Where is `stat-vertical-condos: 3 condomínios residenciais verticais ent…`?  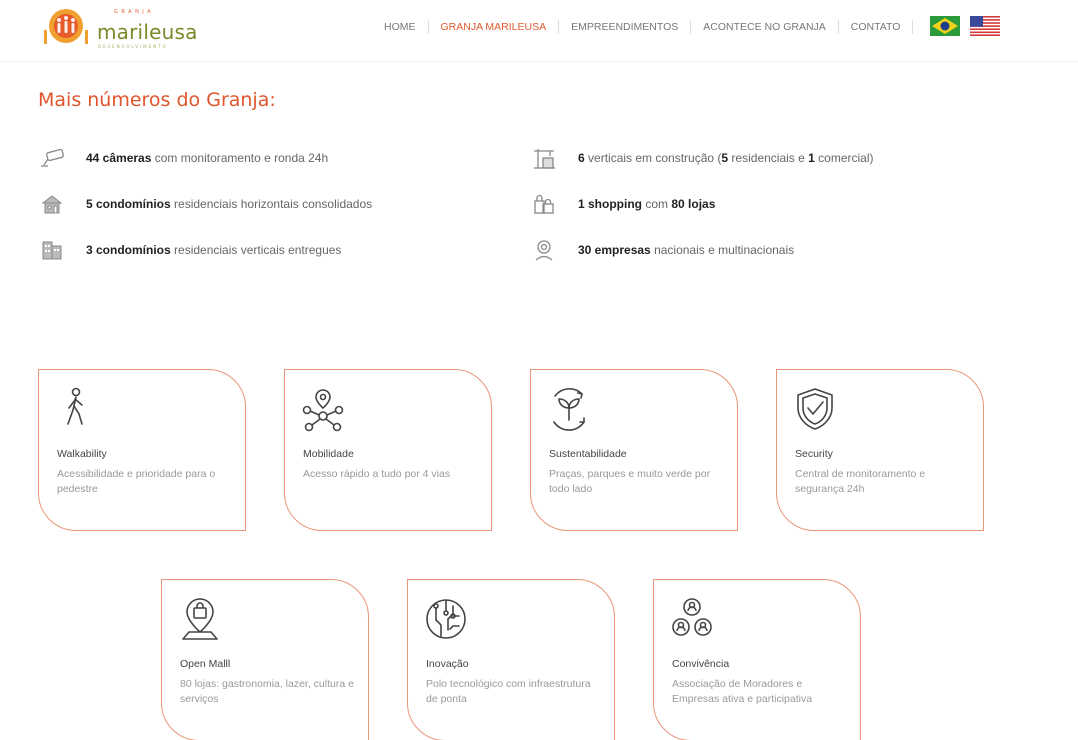 stat-vertical-condos: 3 condomínios residenciais verticais ent… is located at coordinates (190, 250).